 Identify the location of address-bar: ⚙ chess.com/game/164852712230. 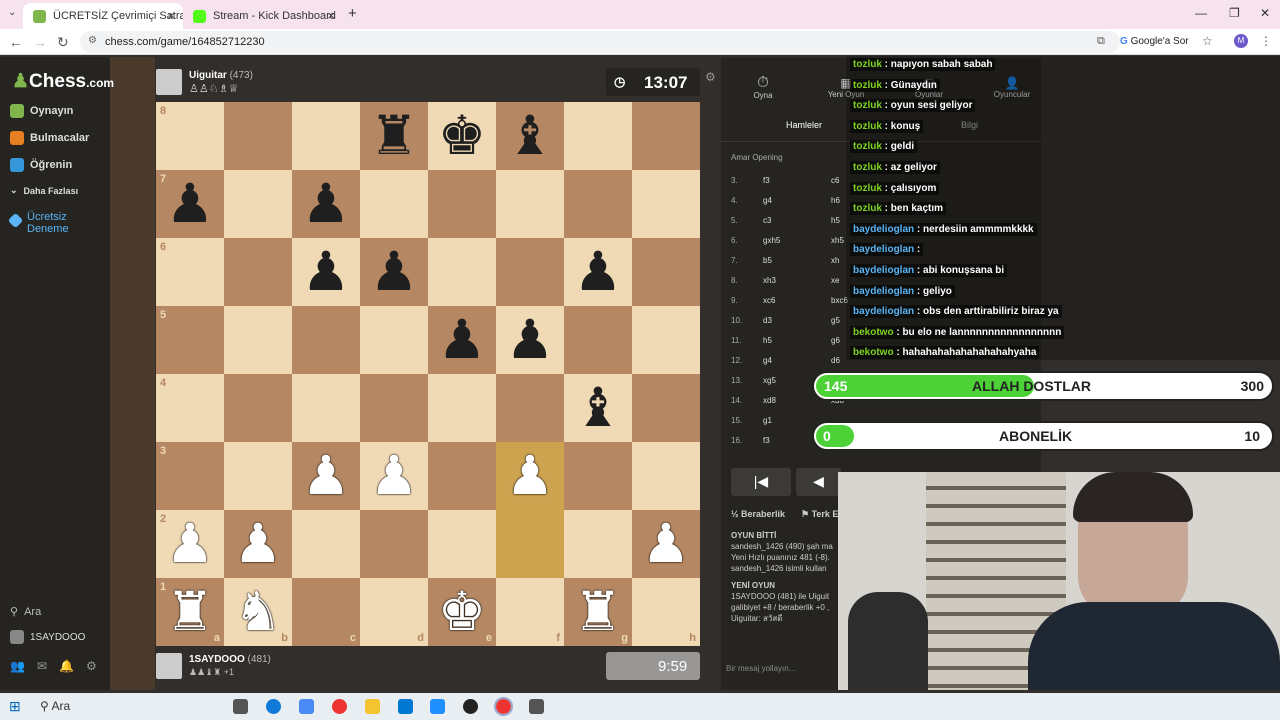
(600, 42).